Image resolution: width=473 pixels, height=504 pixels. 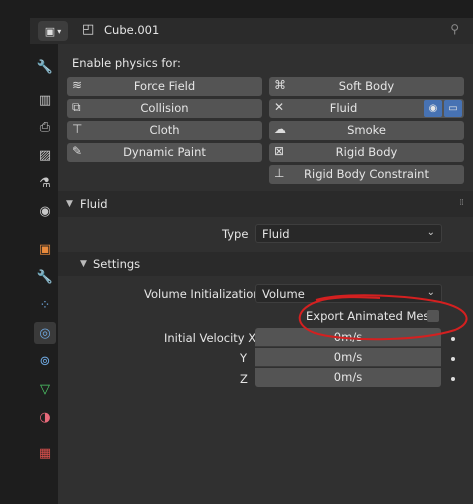 I want to click on type-dropdown: Fluid ⌄, so click(x=348, y=233).